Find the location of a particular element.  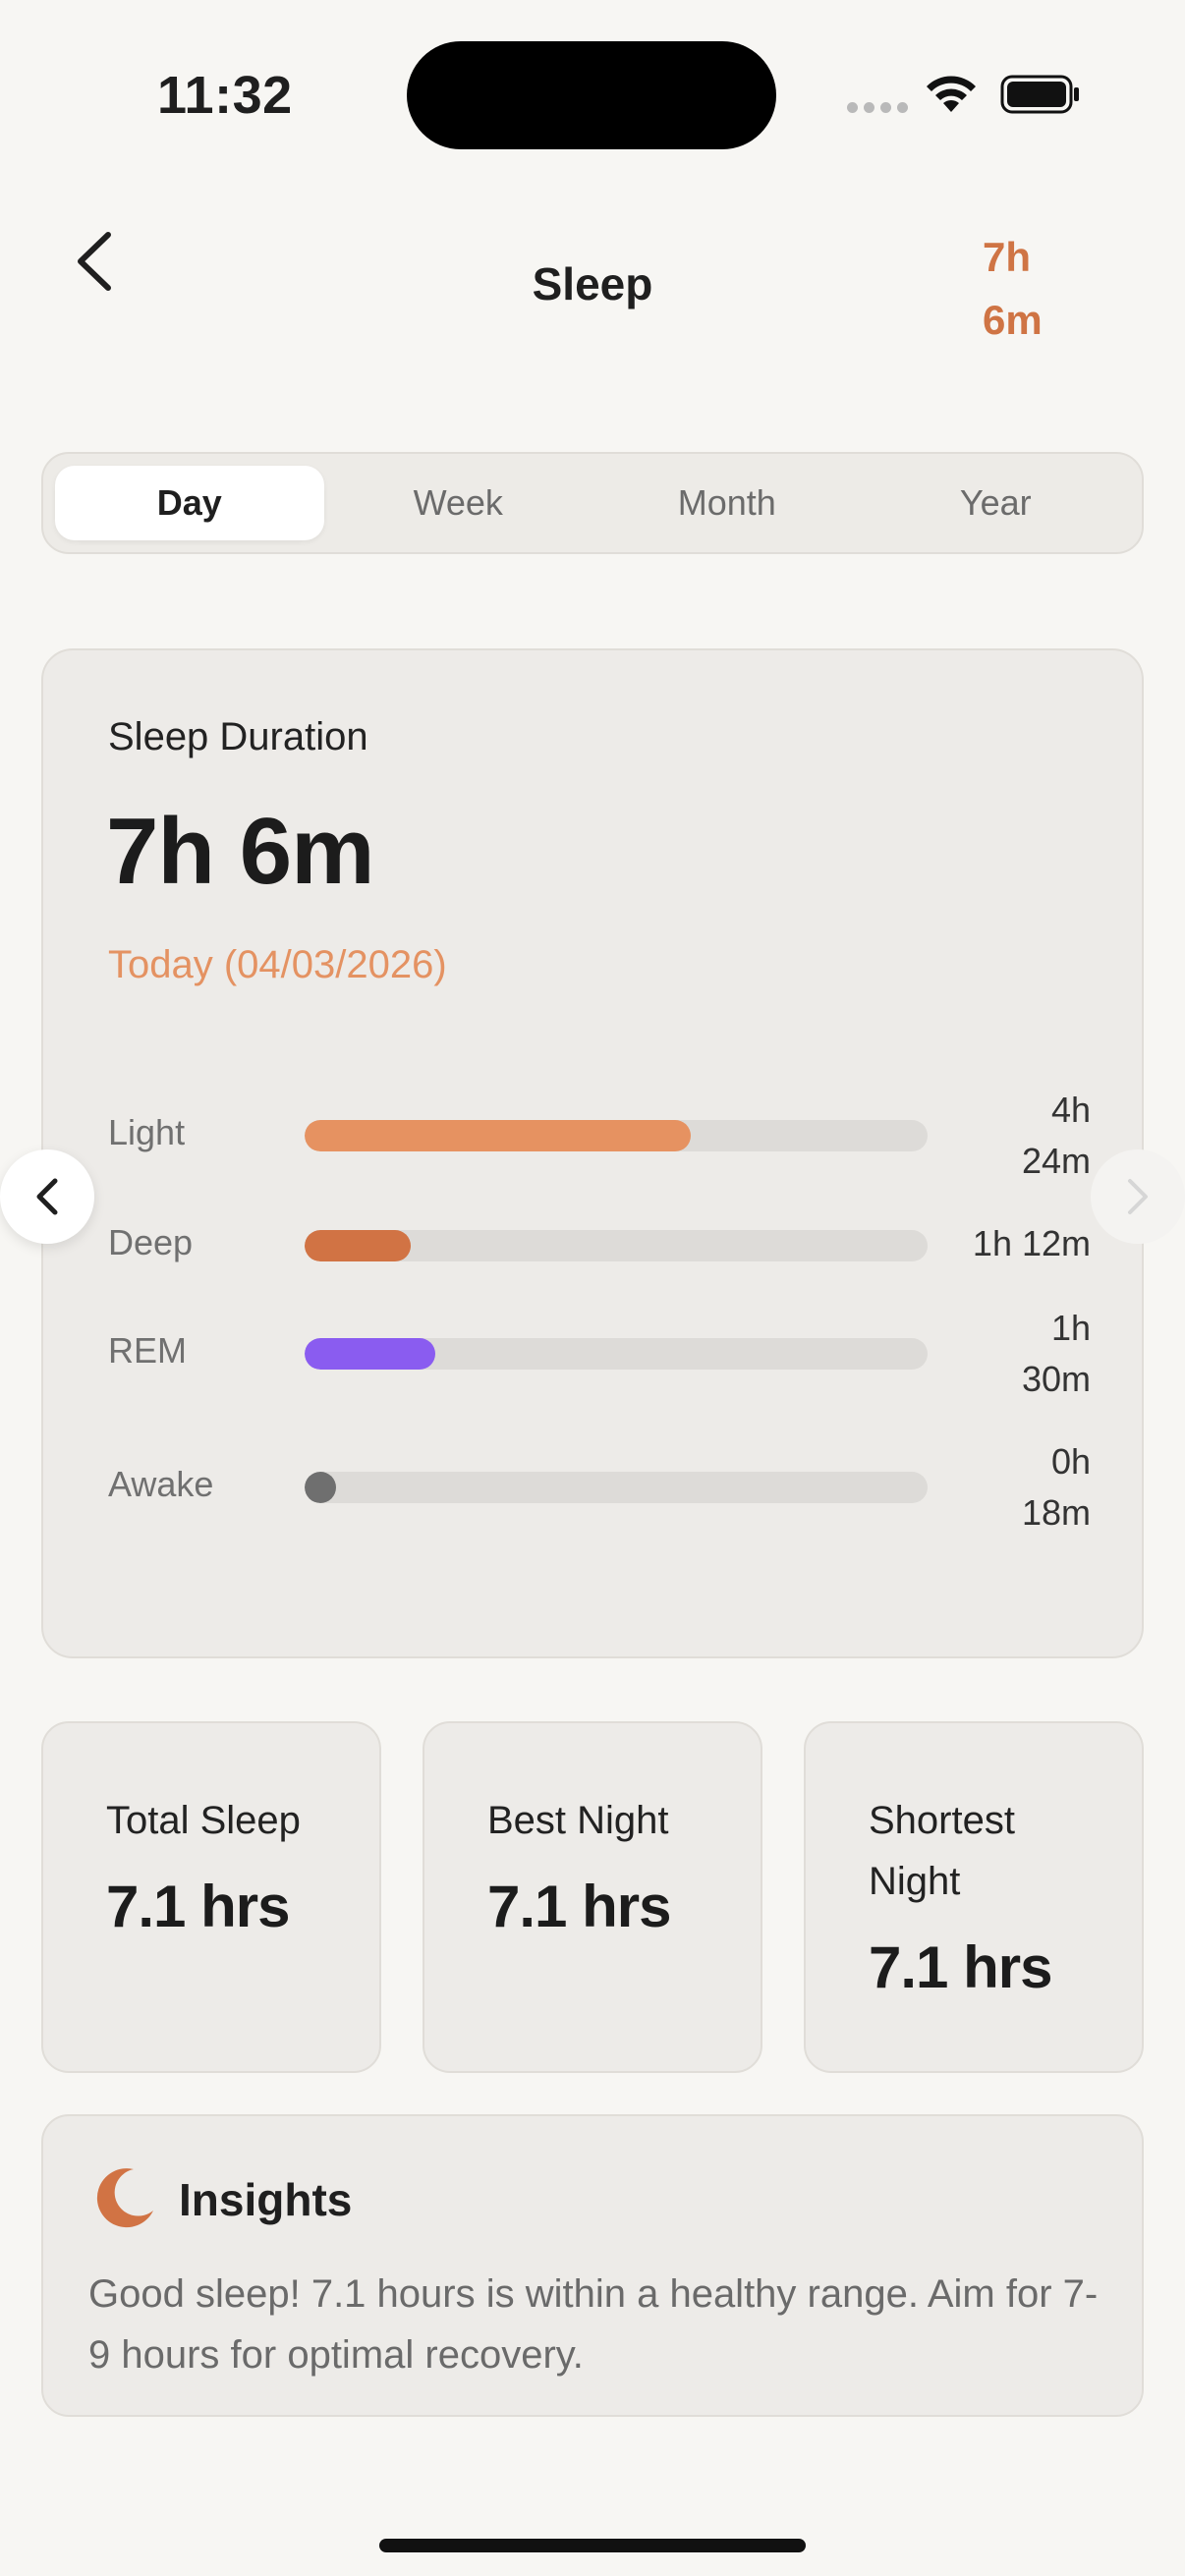

stage-time: 0h 18m is located at coordinates (1012, 1487).